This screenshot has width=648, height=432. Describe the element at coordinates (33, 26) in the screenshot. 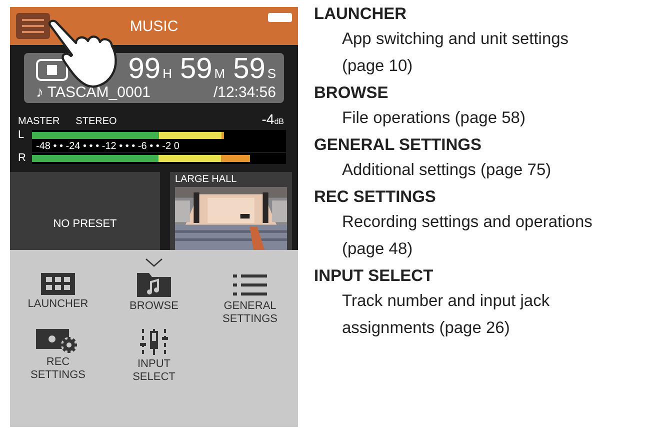

I see `menu-button` at that location.